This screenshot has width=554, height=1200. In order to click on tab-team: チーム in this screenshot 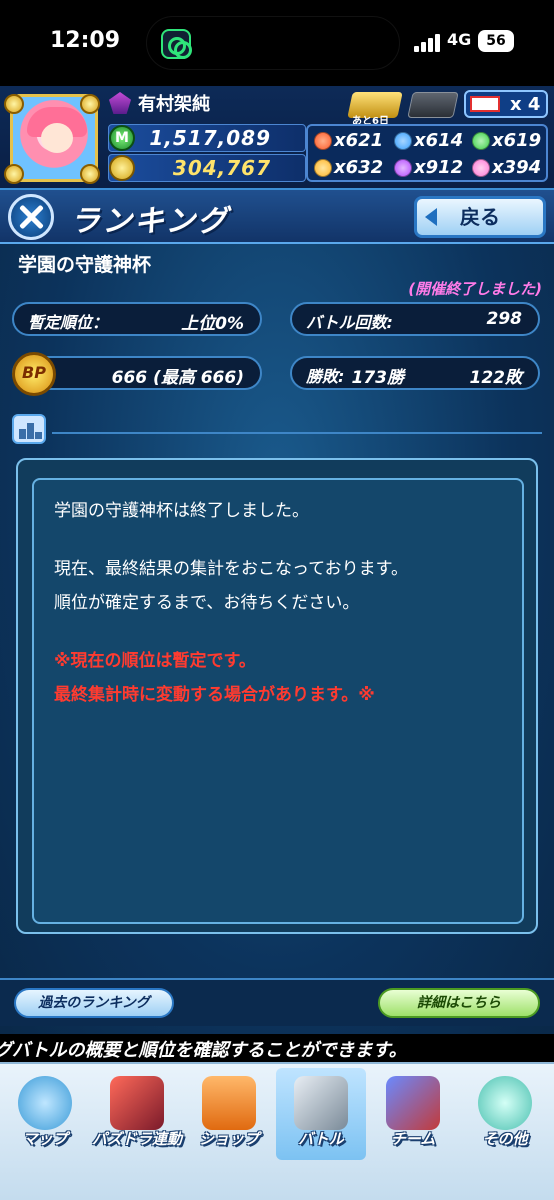, I will do `click(413, 1114)`.